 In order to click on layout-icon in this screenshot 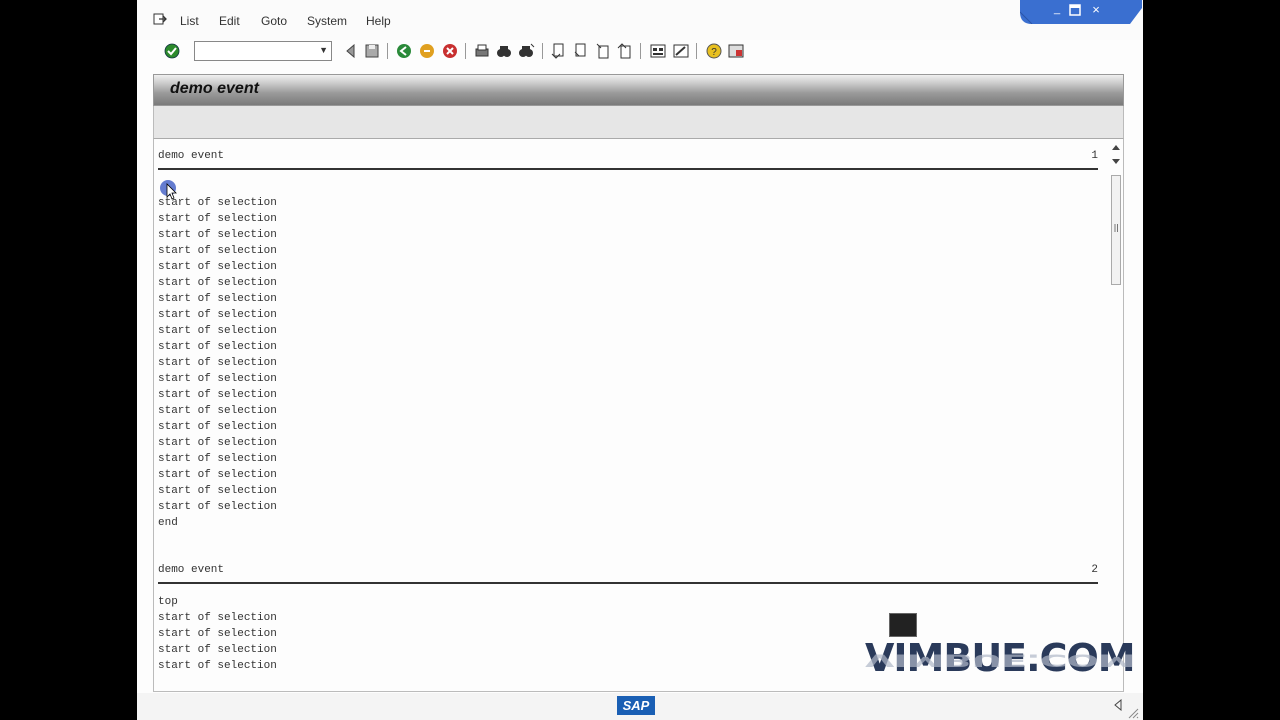, I will do `click(736, 51)`.